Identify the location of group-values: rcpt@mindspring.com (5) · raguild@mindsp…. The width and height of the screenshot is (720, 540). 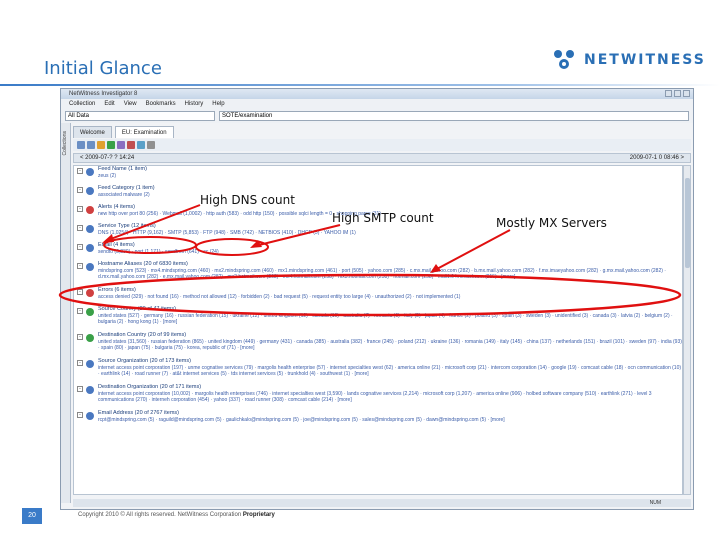
(390, 424).